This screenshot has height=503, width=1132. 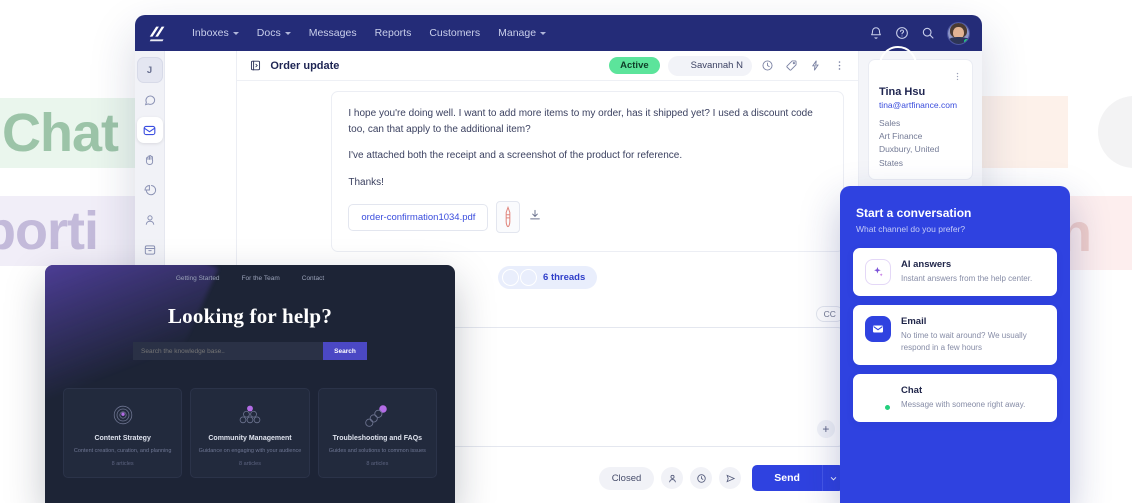 What do you see at coordinates (926, 264) in the screenshot?
I see `channel-title: AI answers` at bounding box center [926, 264].